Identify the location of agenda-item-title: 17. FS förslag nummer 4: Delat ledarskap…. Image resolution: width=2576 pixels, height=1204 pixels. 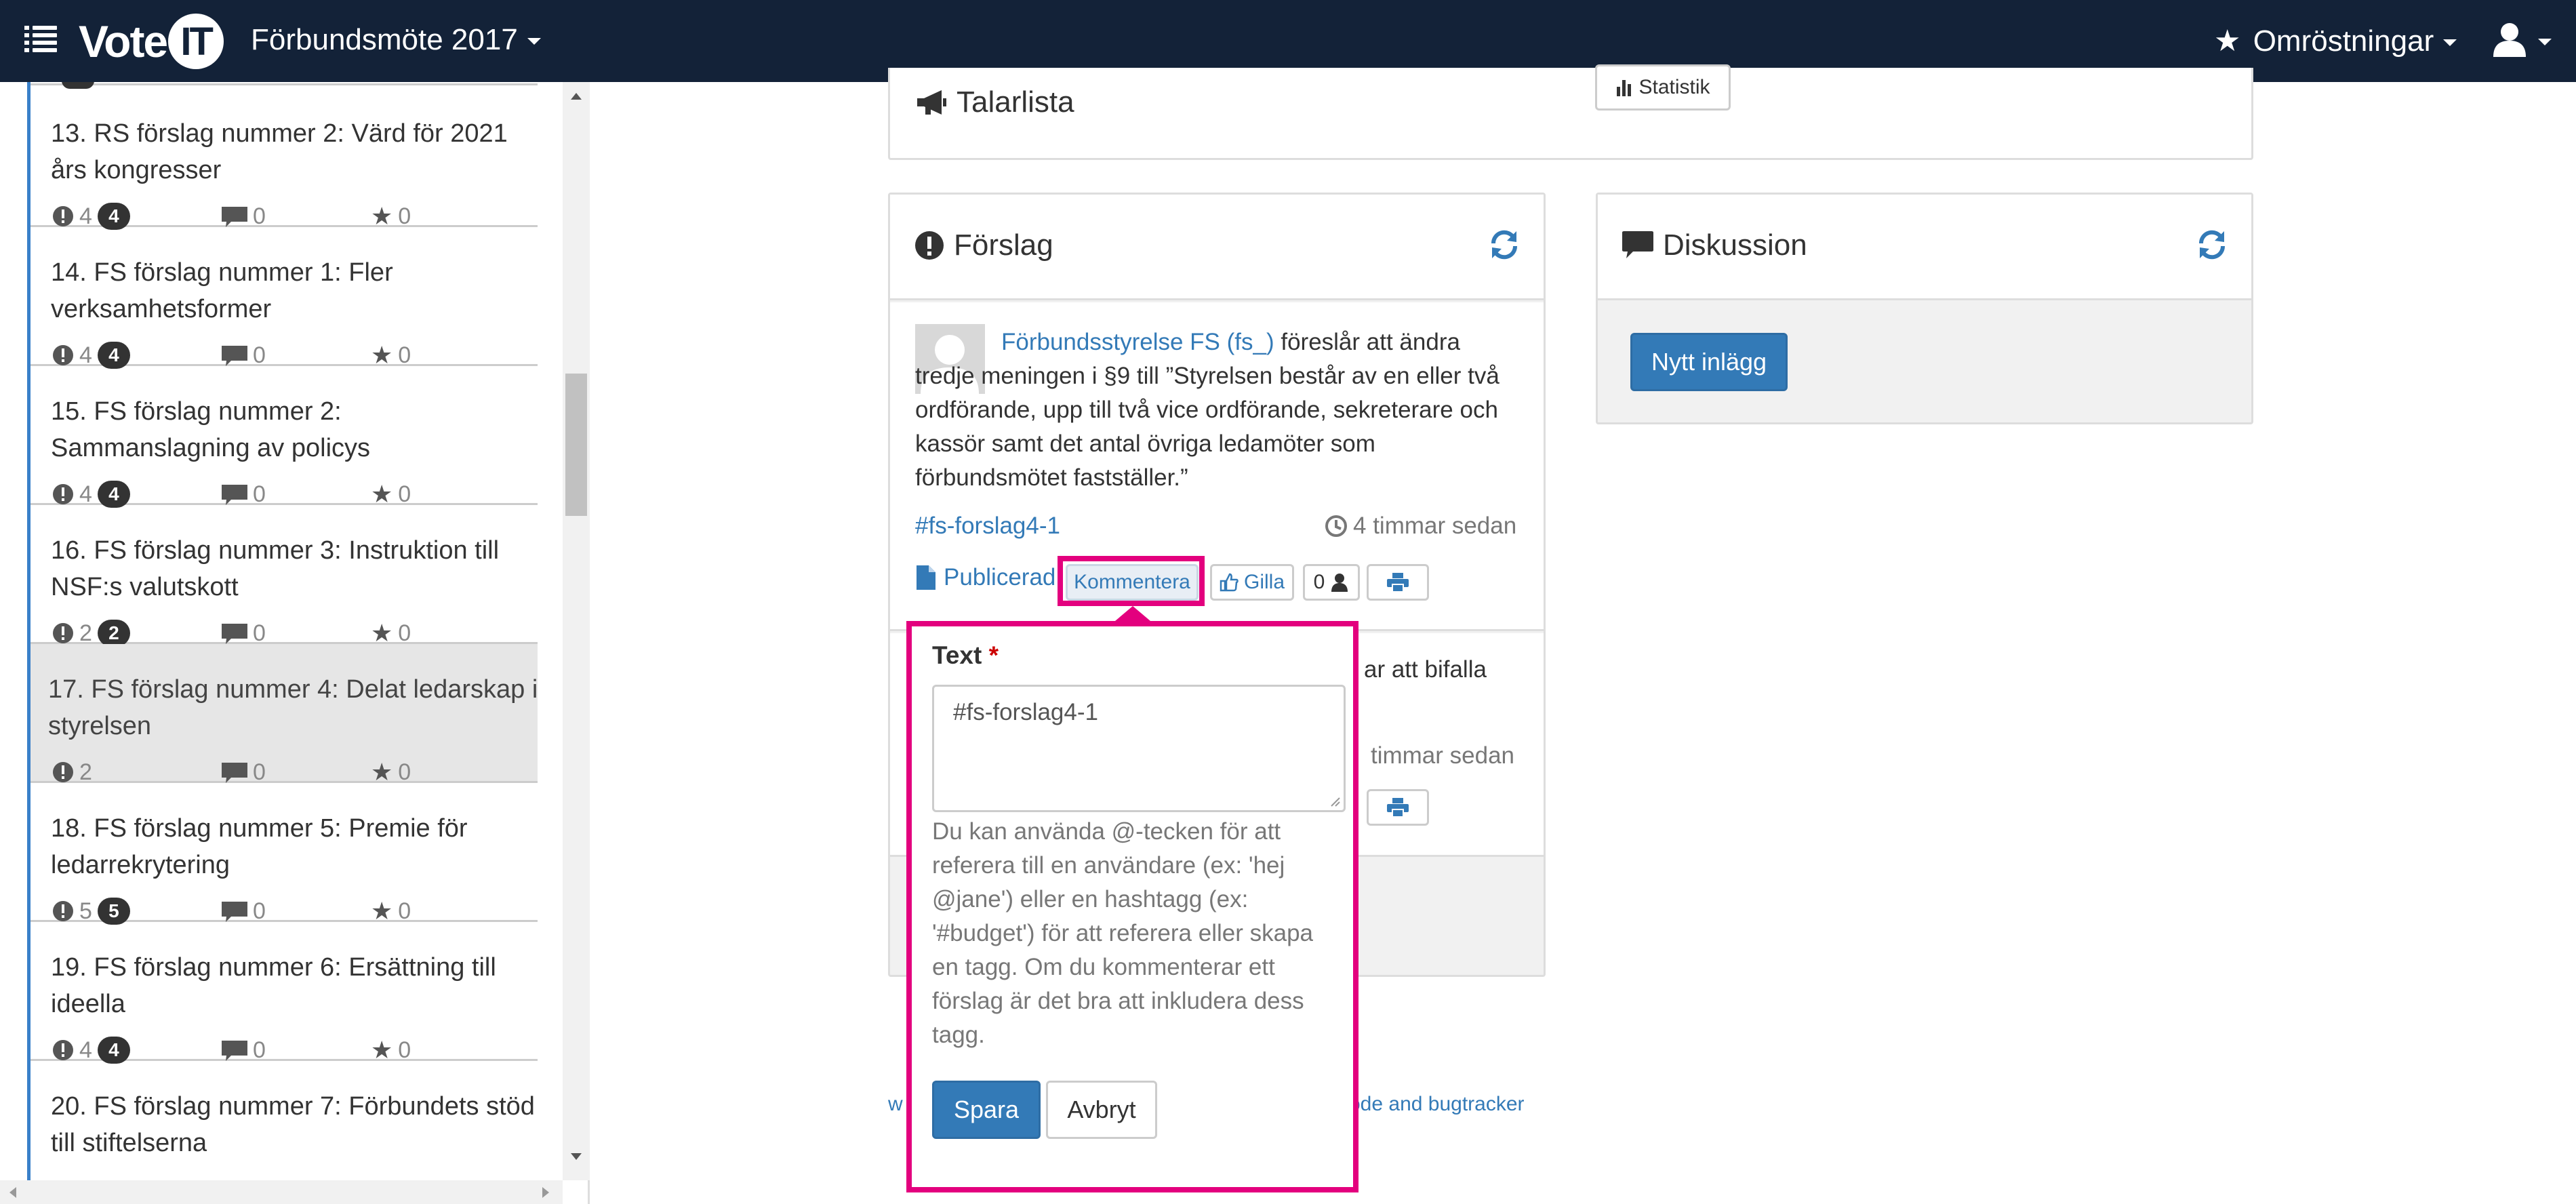
(293, 707).